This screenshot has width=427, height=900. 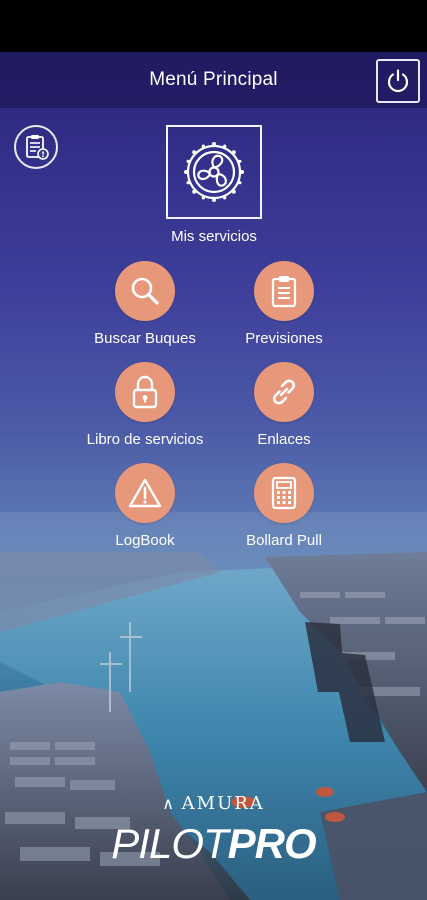 I want to click on menu-item-libro-de-servicios: Libro de servicios, so click(x=145, y=405).